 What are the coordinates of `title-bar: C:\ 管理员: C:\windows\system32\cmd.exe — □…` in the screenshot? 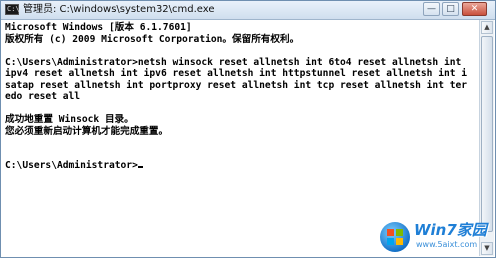 It's located at (248, 10).